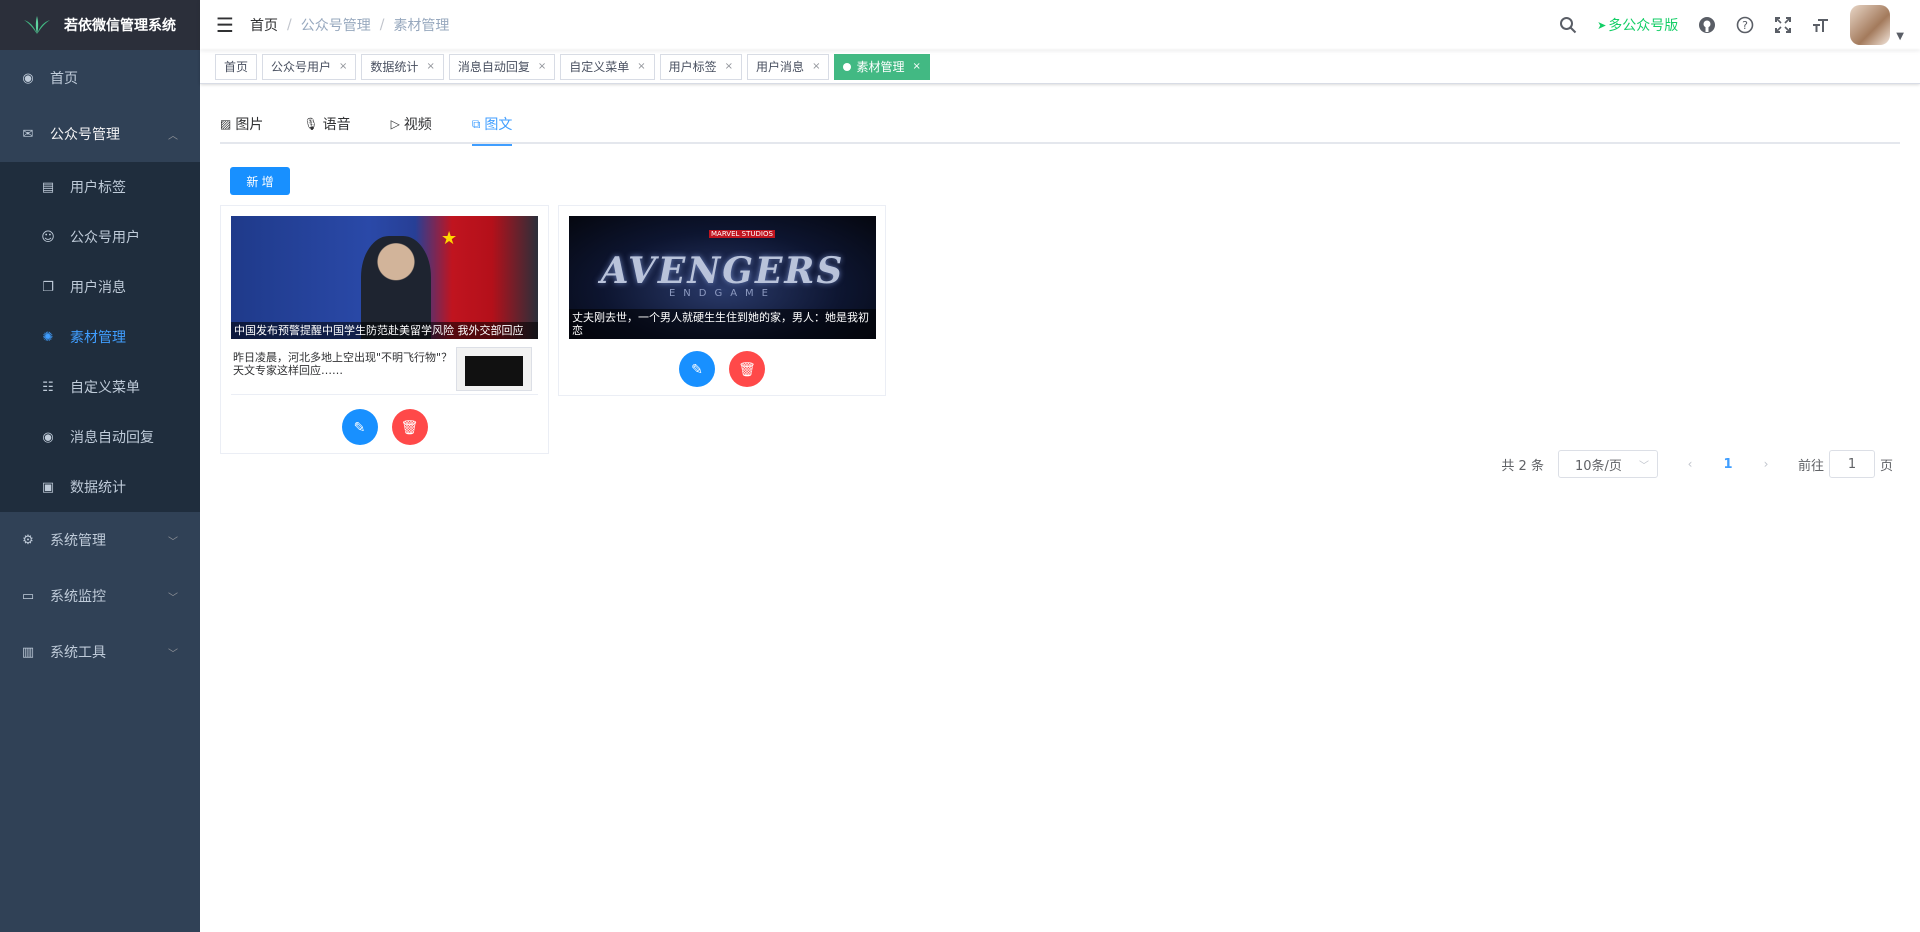 Image resolution: width=1920 pixels, height=932 pixels. I want to click on tag-label: 数据统计, so click(394, 67).